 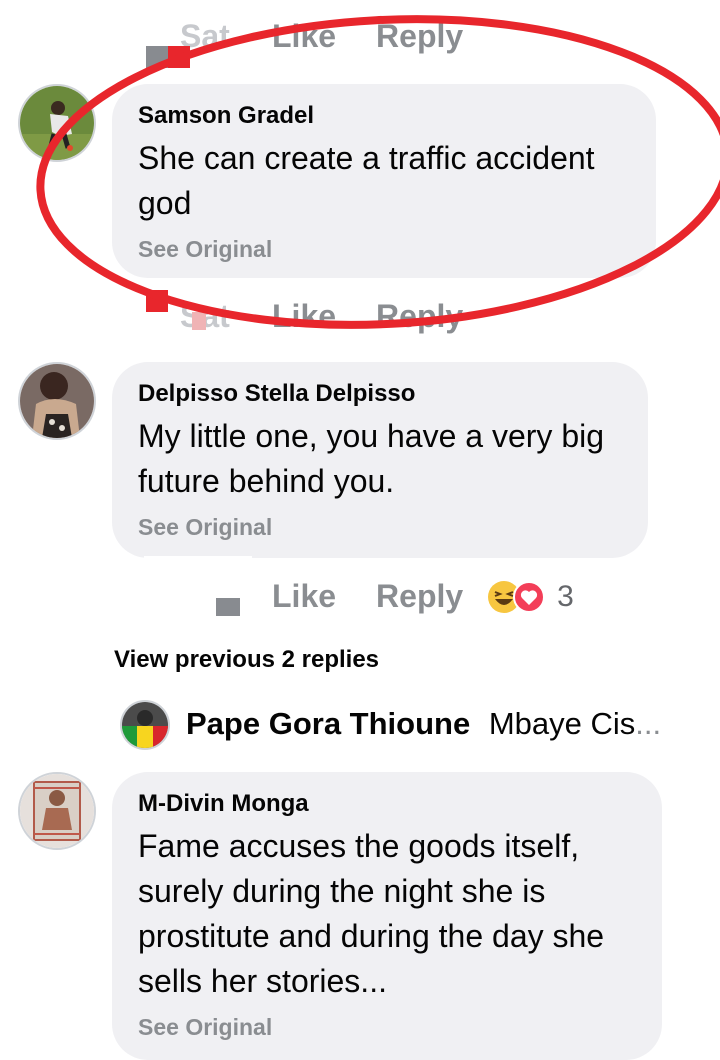 What do you see at coordinates (328, 723) in the screenshot?
I see `reply-author: Pape Gora Thioune` at bounding box center [328, 723].